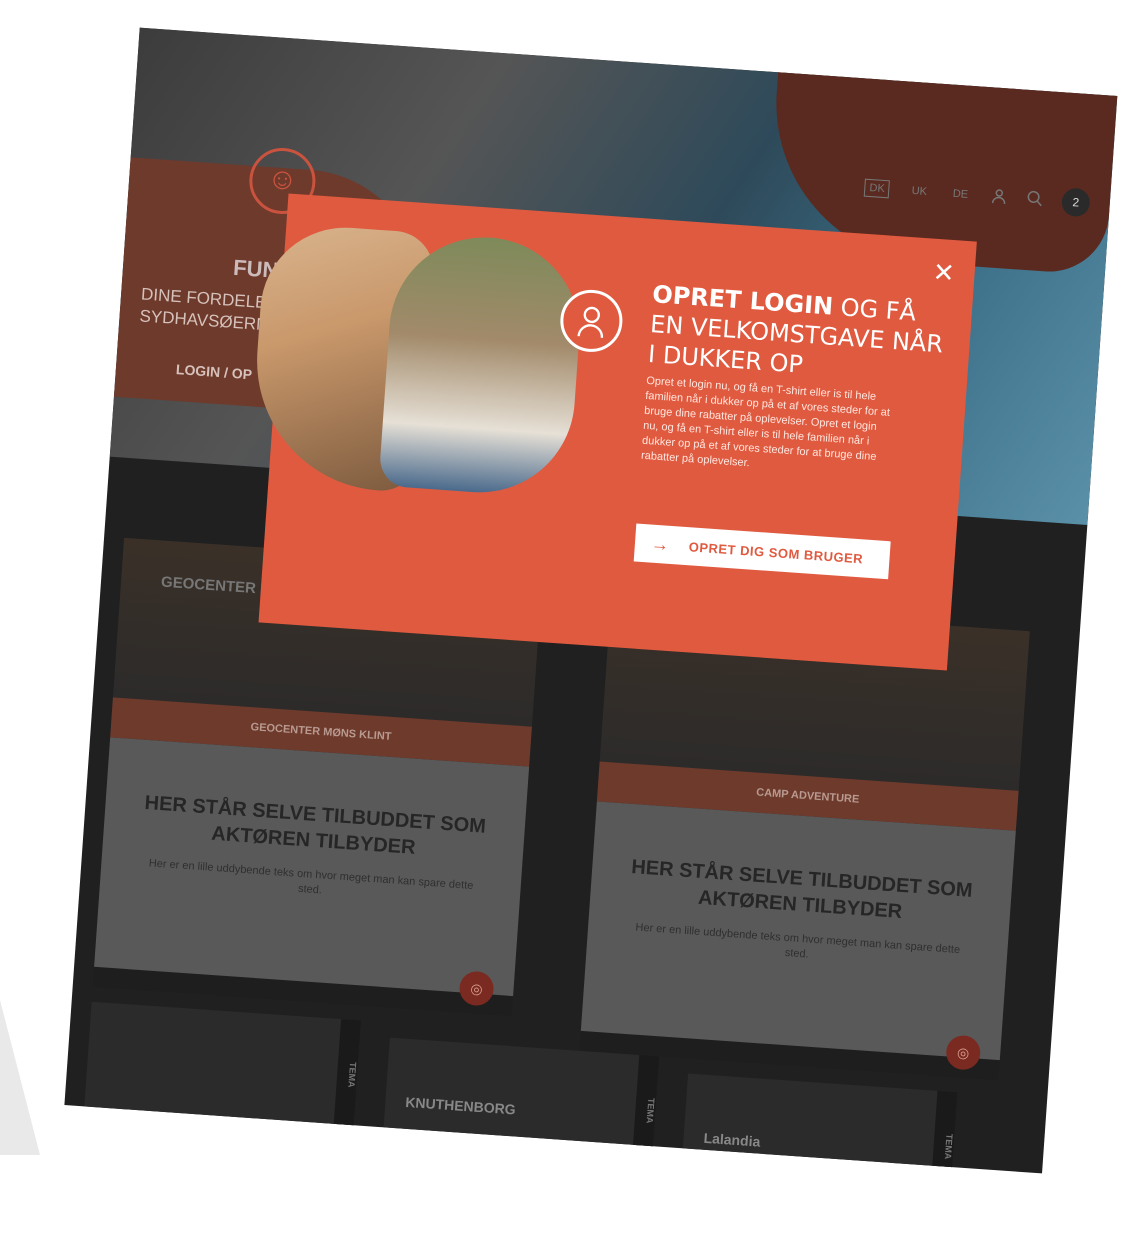 The image size is (1132, 1235). Describe the element at coordinates (521, 1102) in the screenshot. I see `theme-tile: KNUTHENBORG TEMA` at that location.